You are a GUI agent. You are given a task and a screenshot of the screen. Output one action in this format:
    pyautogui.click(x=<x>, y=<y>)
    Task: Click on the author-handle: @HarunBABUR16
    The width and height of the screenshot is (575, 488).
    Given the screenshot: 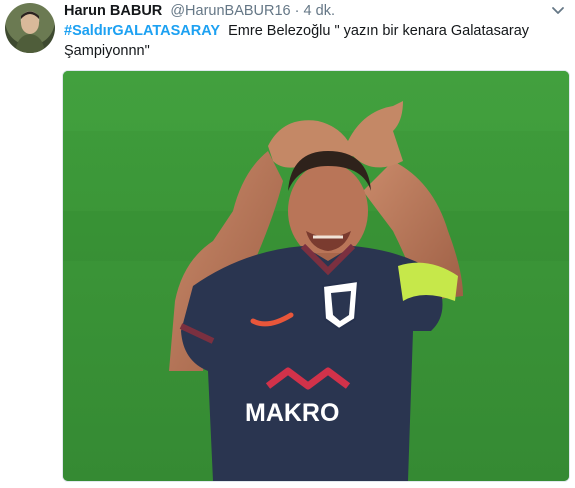 What is the action you would take?
    pyautogui.click(x=230, y=11)
    